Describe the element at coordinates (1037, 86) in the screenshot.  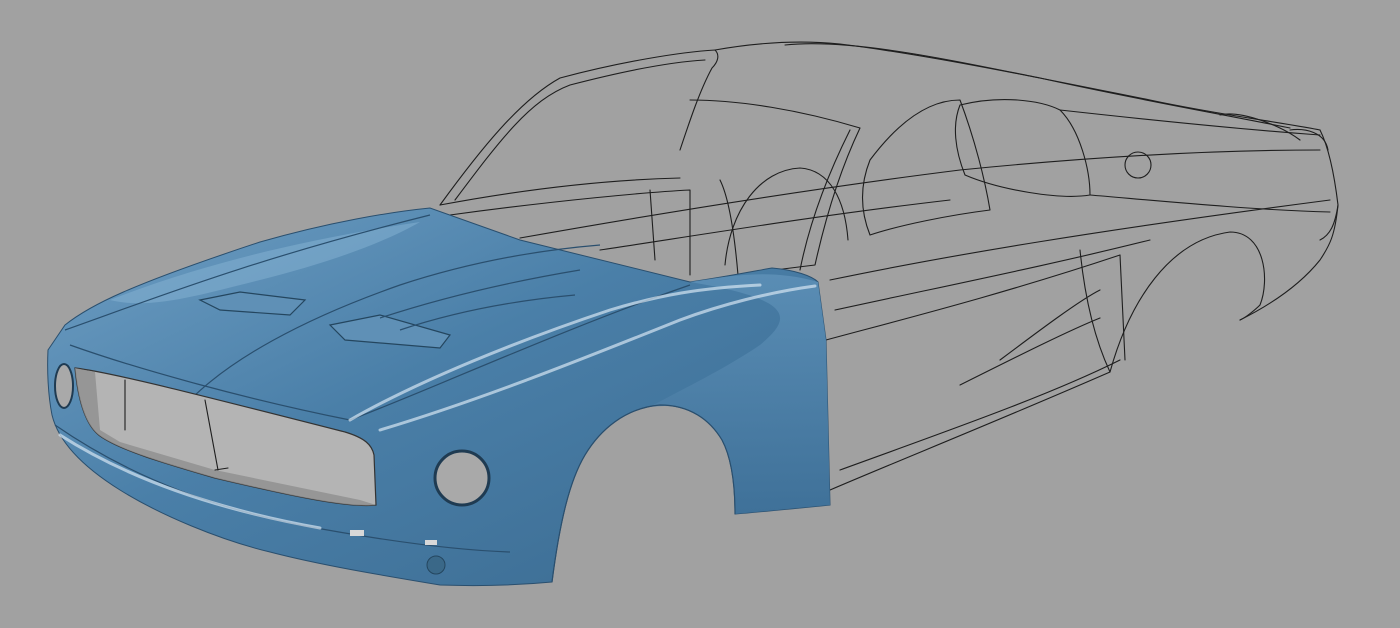
I see `roof-line-inner` at that location.